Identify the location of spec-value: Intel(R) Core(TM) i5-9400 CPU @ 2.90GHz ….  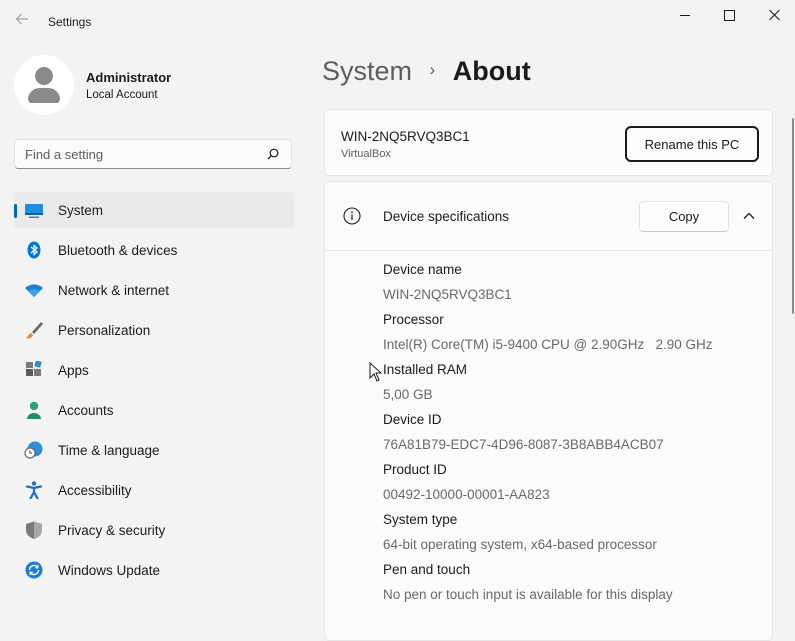
(548, 344).